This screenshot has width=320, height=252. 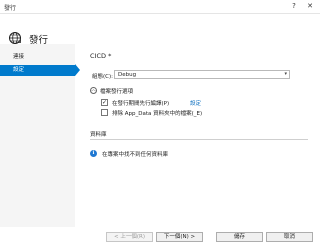 What do you see at coordinates (135, 155) in the screenshot?
I see `databases-info-text: 在專案中找不到任何資料庫` at bounding box center [135, 155].